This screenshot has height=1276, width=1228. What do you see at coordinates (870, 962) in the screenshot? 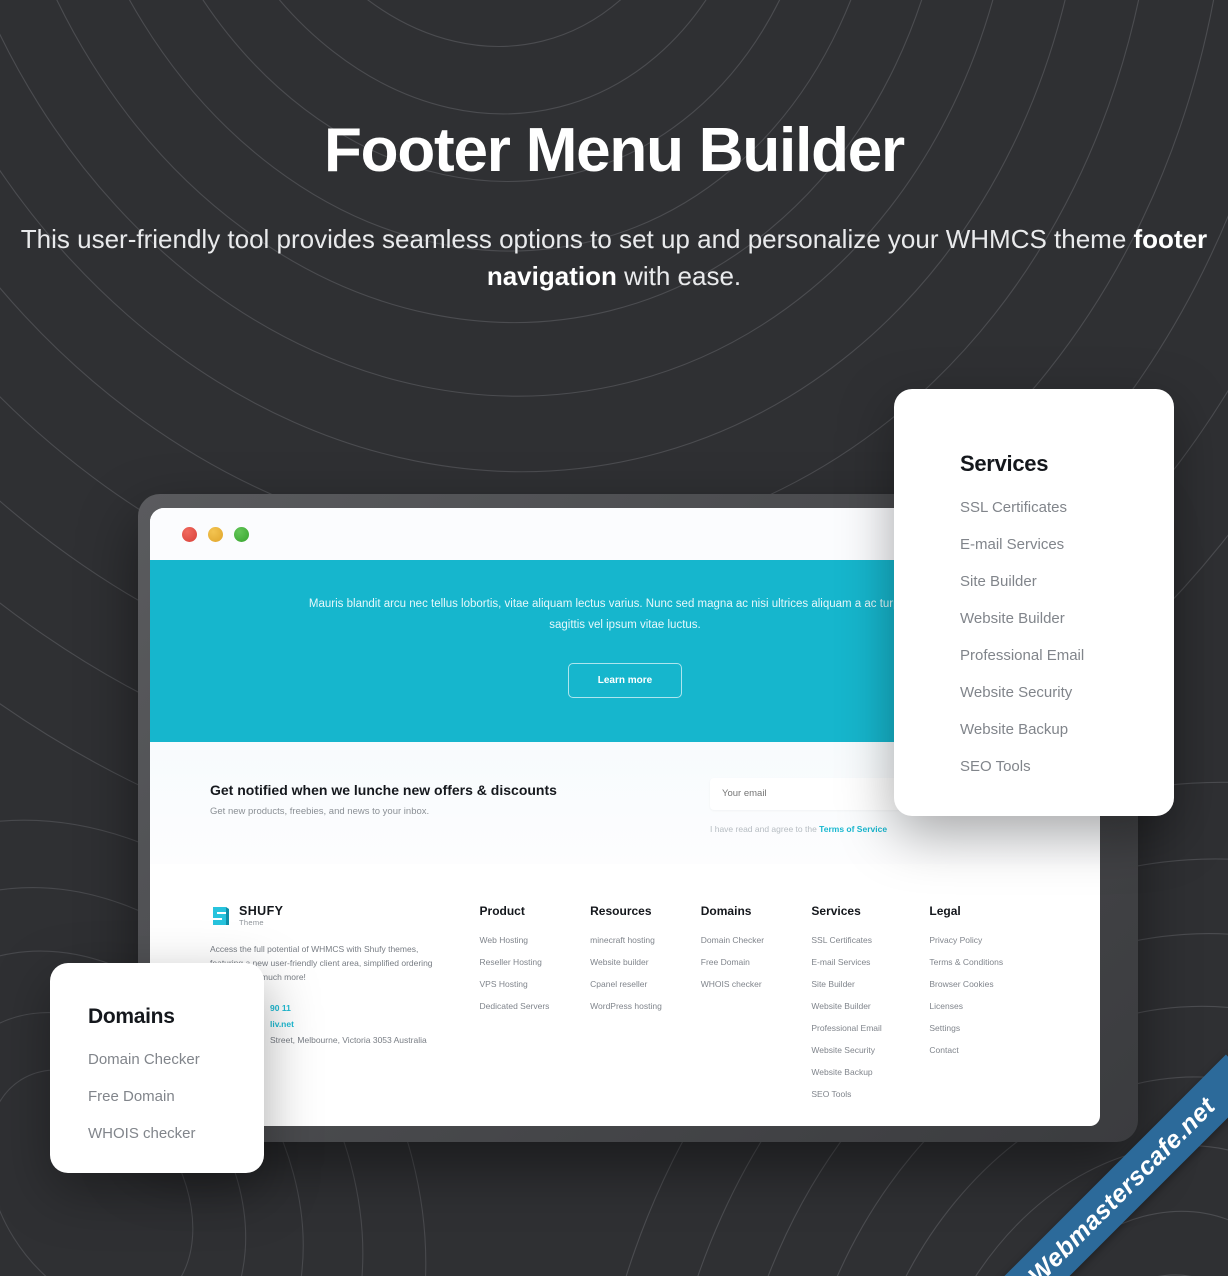
I see `footer-link: E-mail Services` at bounding box center [870, 962].